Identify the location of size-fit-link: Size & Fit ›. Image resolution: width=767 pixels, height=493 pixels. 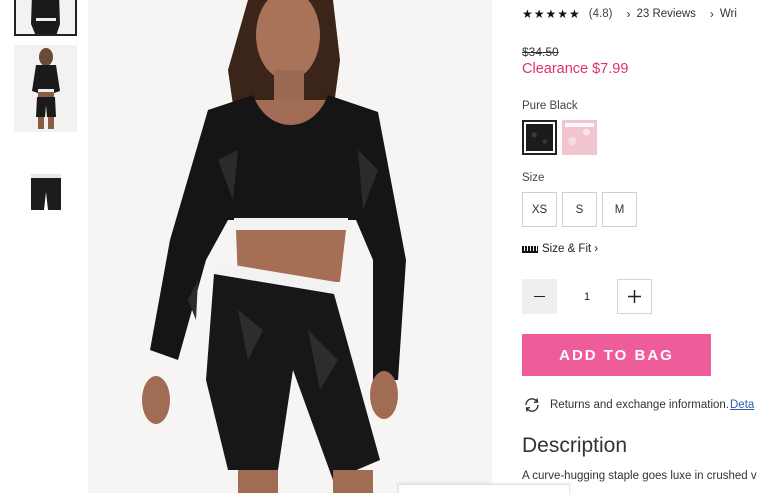
(560, 249).